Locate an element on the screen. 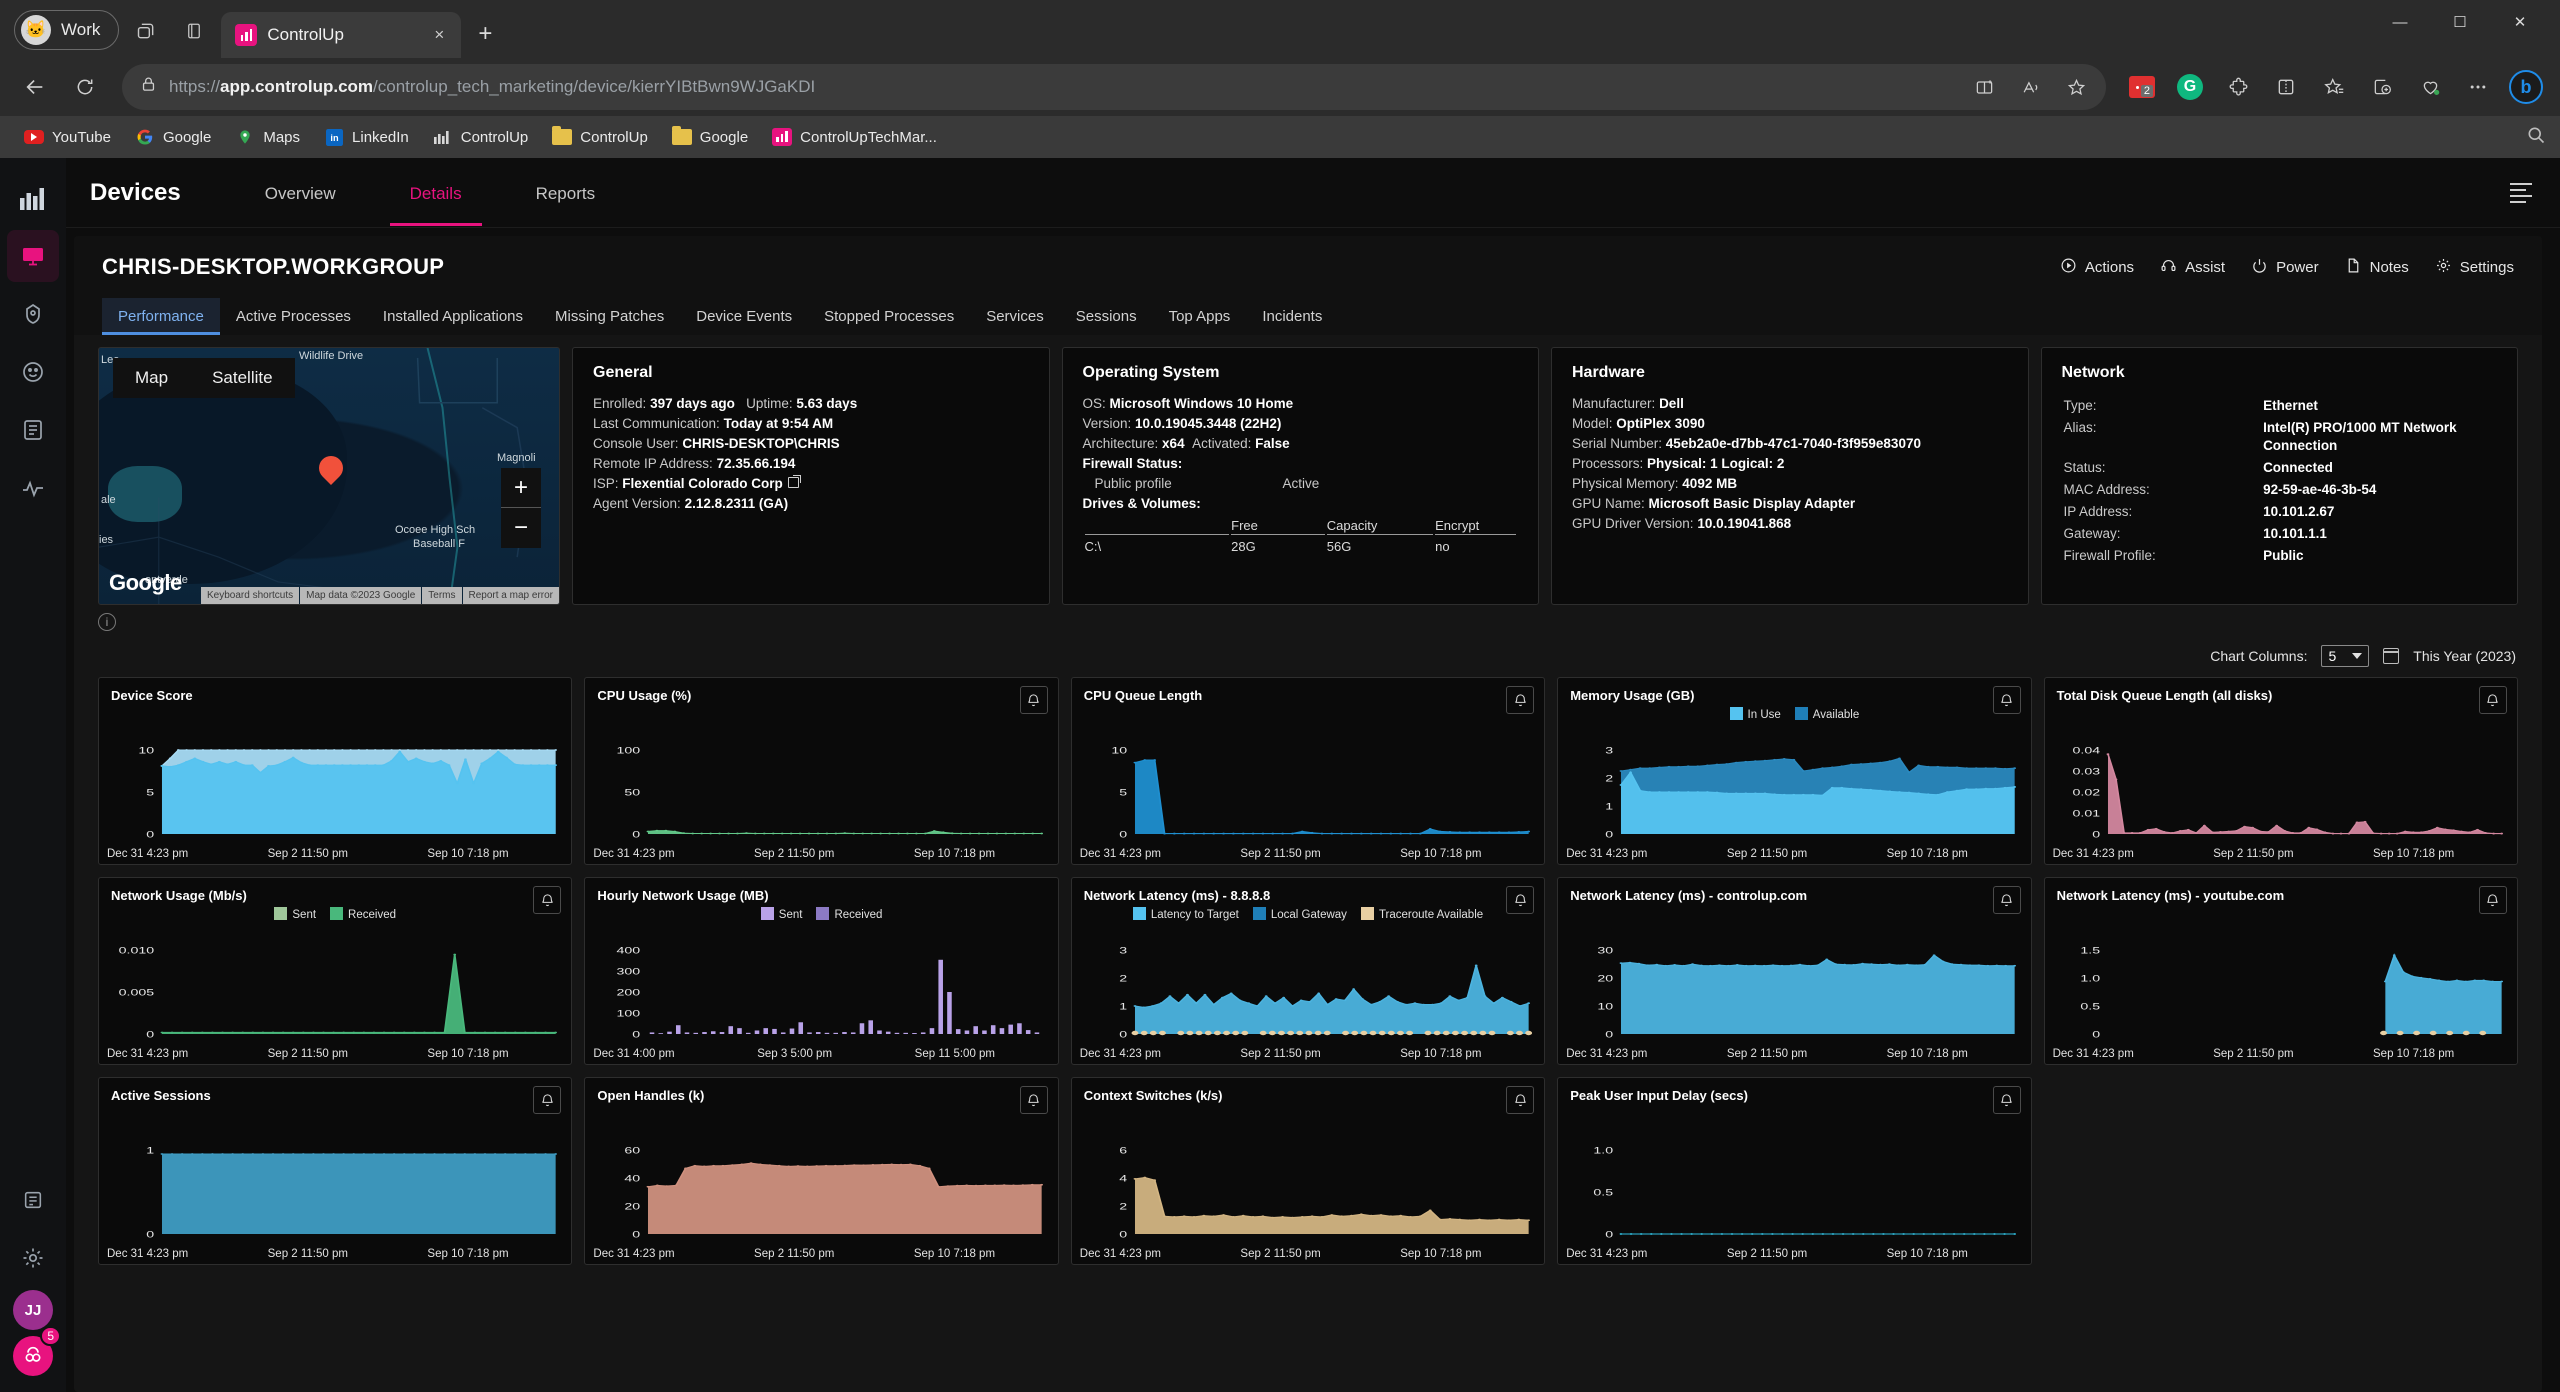 Image resolution: width=2560 pixels, height=1392 pixels. sub-tab-incidents: Incidents is located at coordinates (1292, 316).